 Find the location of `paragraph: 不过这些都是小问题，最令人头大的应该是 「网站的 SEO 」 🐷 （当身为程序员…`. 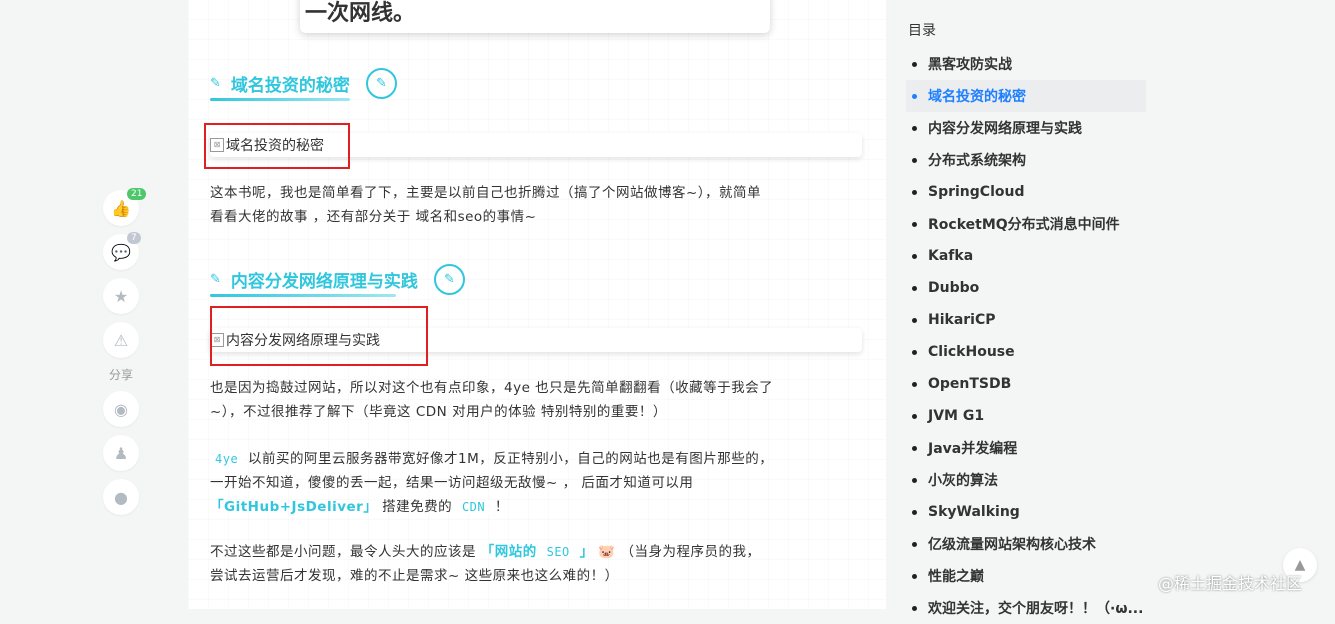

paragraph: 不过这些都是小问题，最令人头大的应该是 「网站的 SEO 」 🐷 （当身为程序员… is located at coordinates (535, 564).